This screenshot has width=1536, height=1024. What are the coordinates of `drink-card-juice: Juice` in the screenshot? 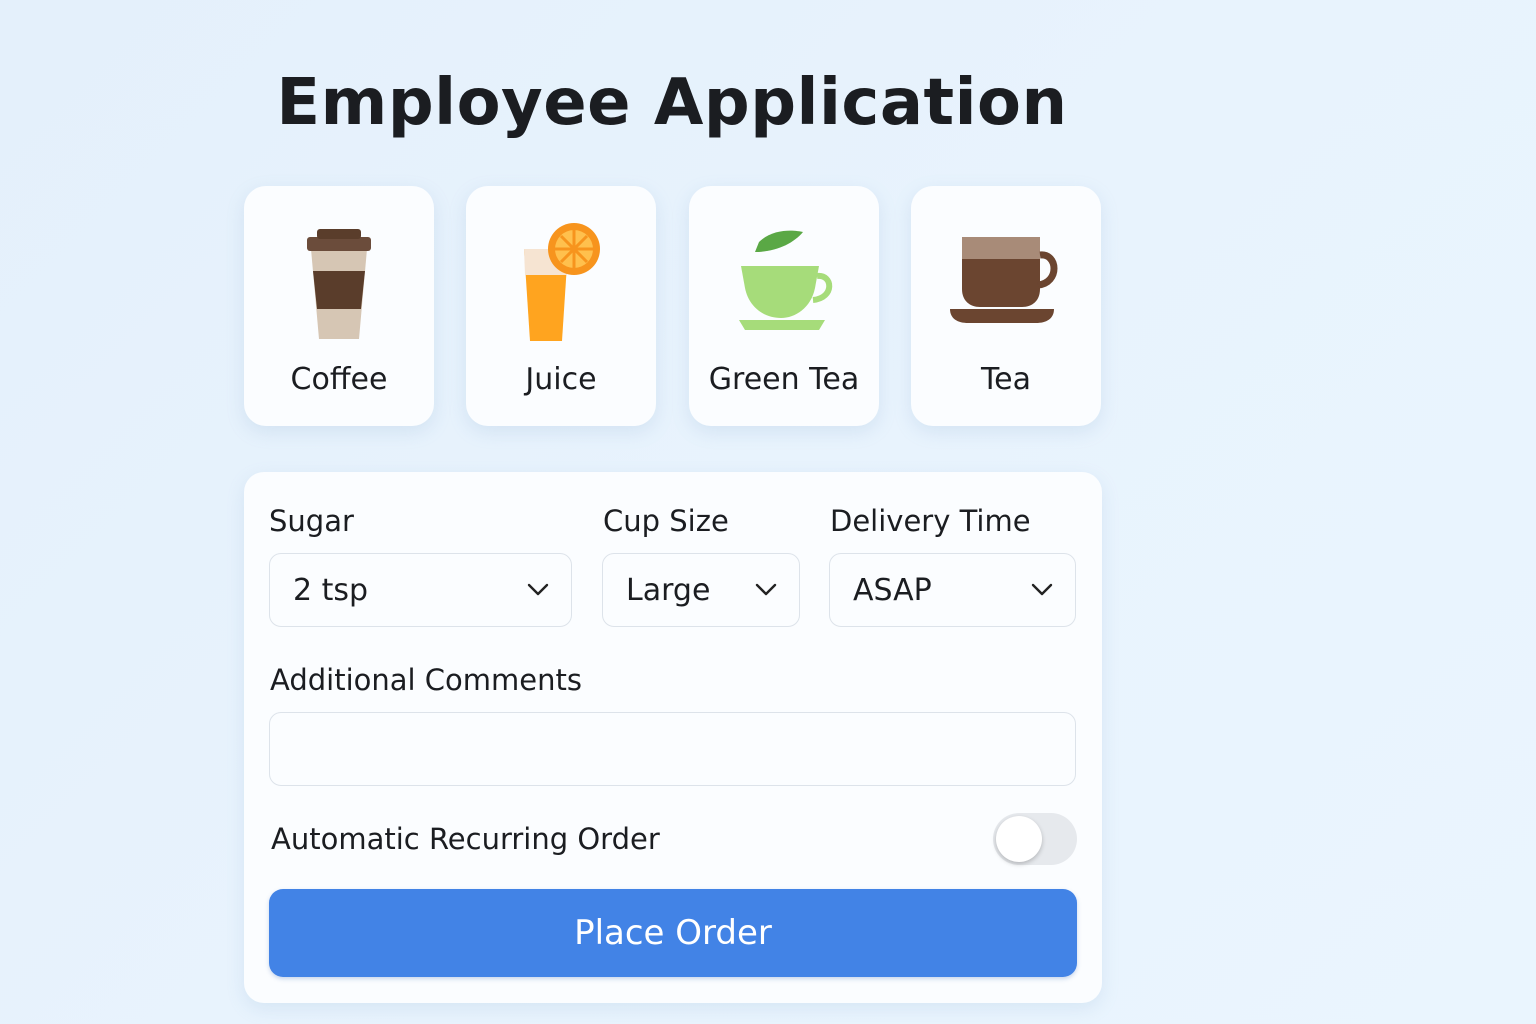 It's located at (561, 306).